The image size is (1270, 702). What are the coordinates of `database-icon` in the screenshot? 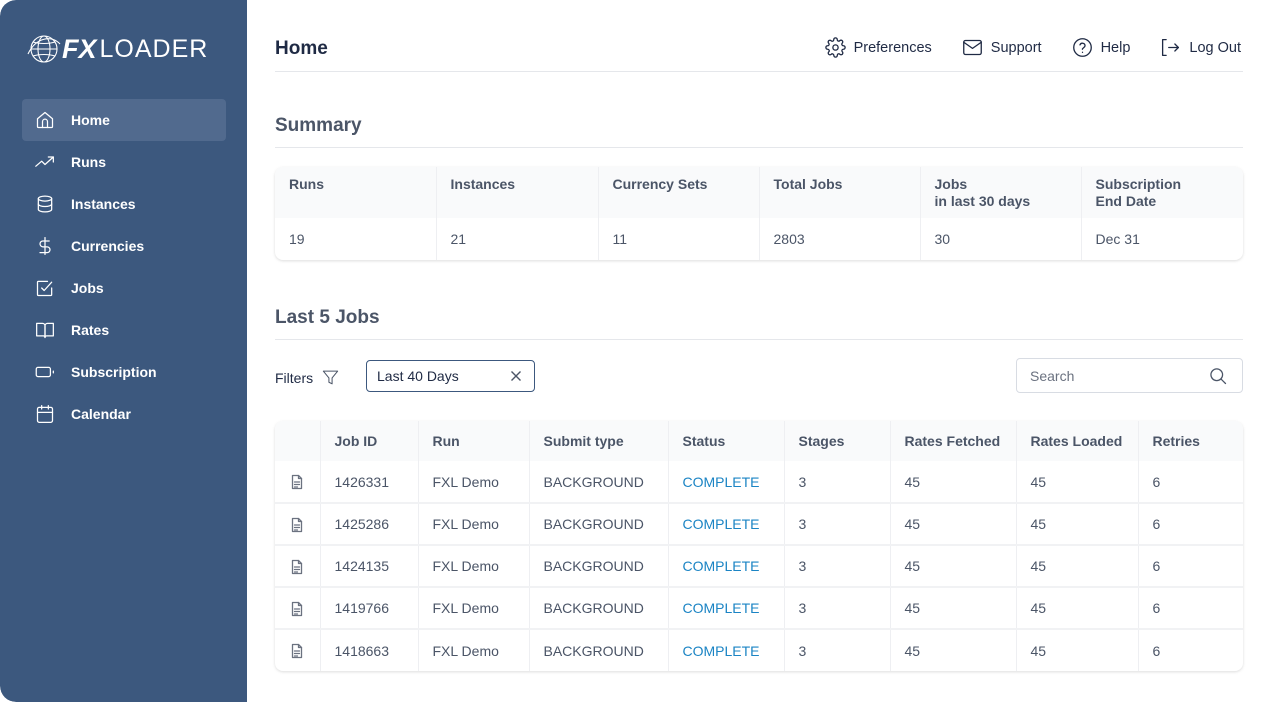 It's located at (45, 204).